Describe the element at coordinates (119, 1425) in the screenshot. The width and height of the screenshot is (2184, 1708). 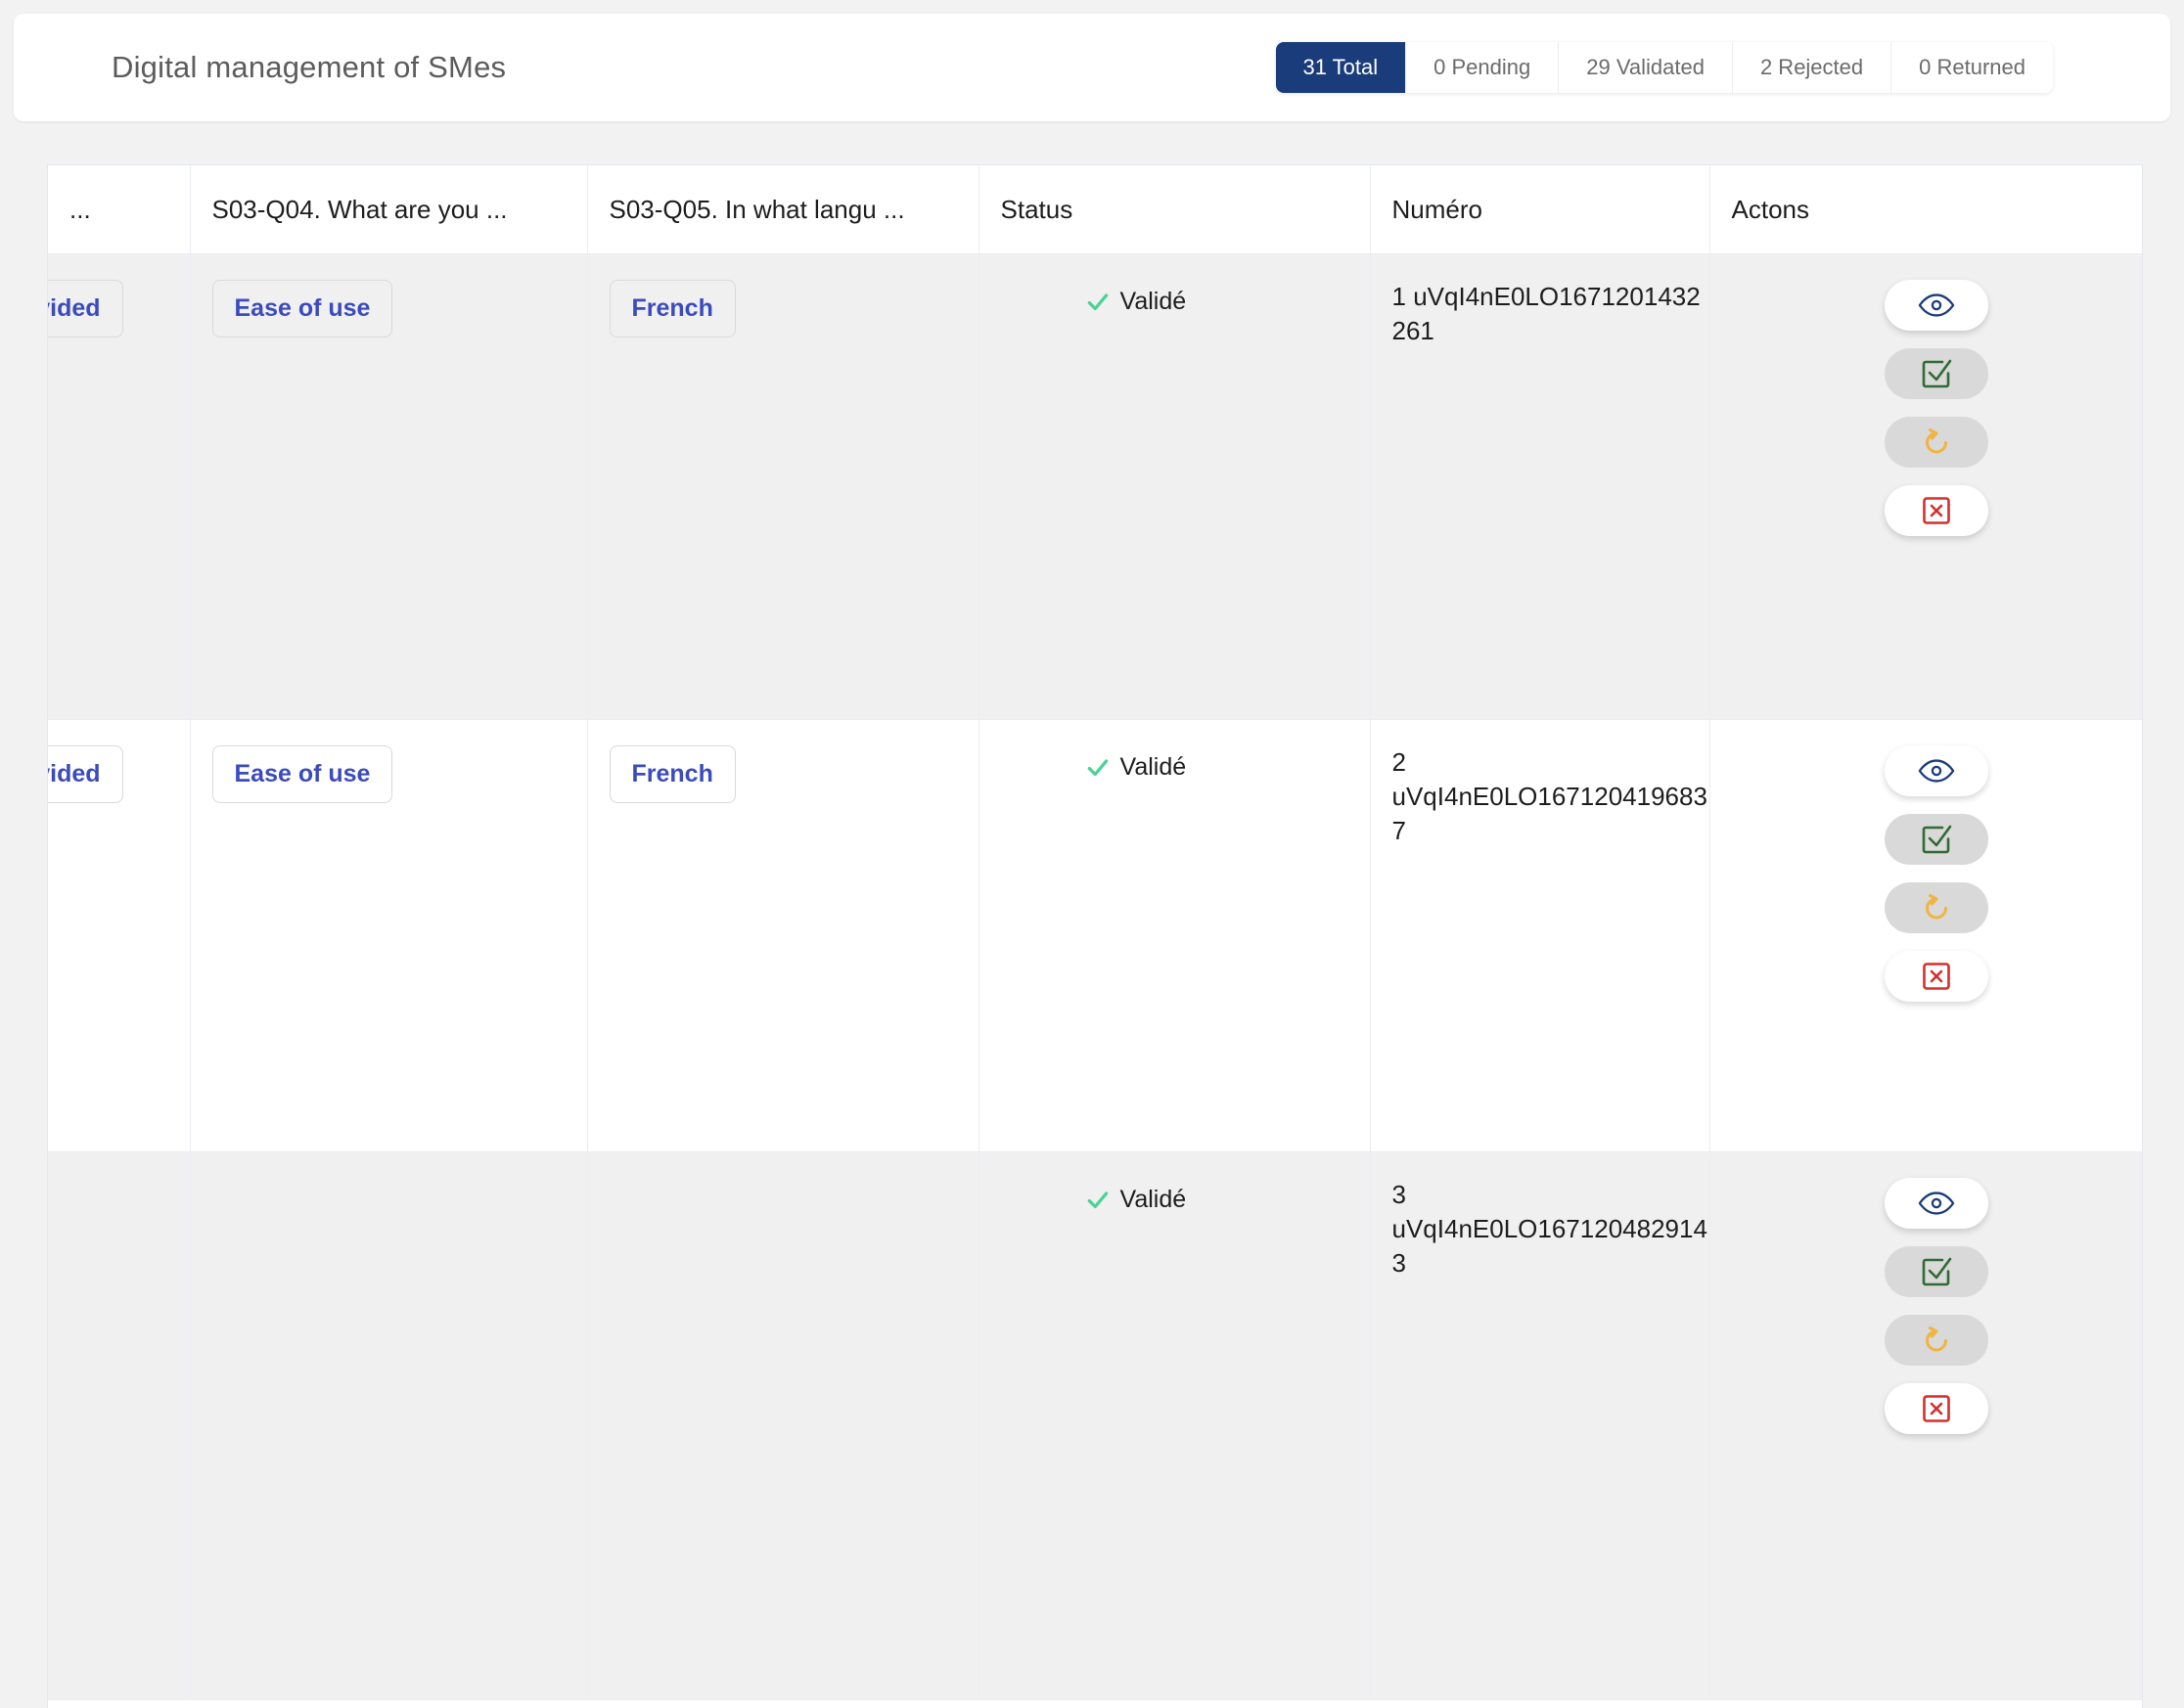
I see `cell-truncated` at that location.